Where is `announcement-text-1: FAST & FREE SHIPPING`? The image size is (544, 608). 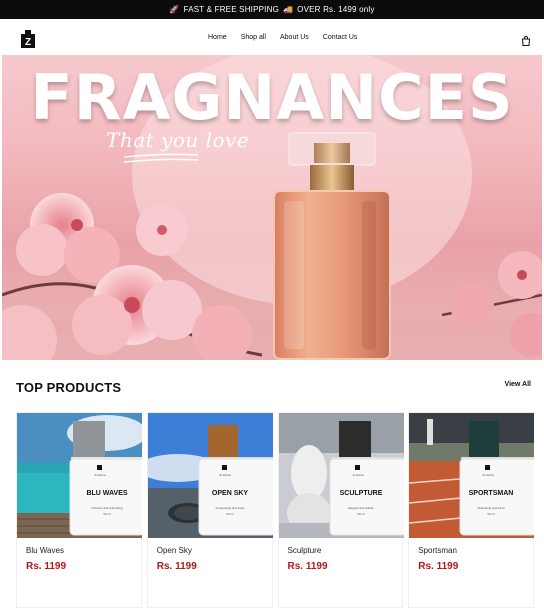 announcement-text-1: FAST & FREE SHIPPING is located at coordinates (231, 9).